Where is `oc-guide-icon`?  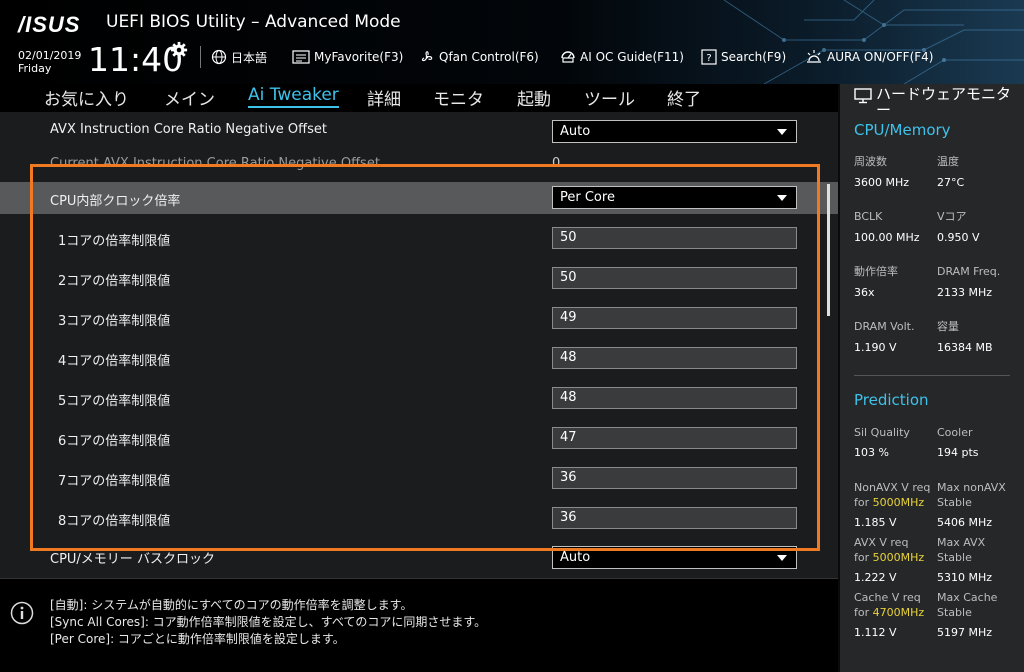 oc-guide-icon is located at coordinates (568, 57).